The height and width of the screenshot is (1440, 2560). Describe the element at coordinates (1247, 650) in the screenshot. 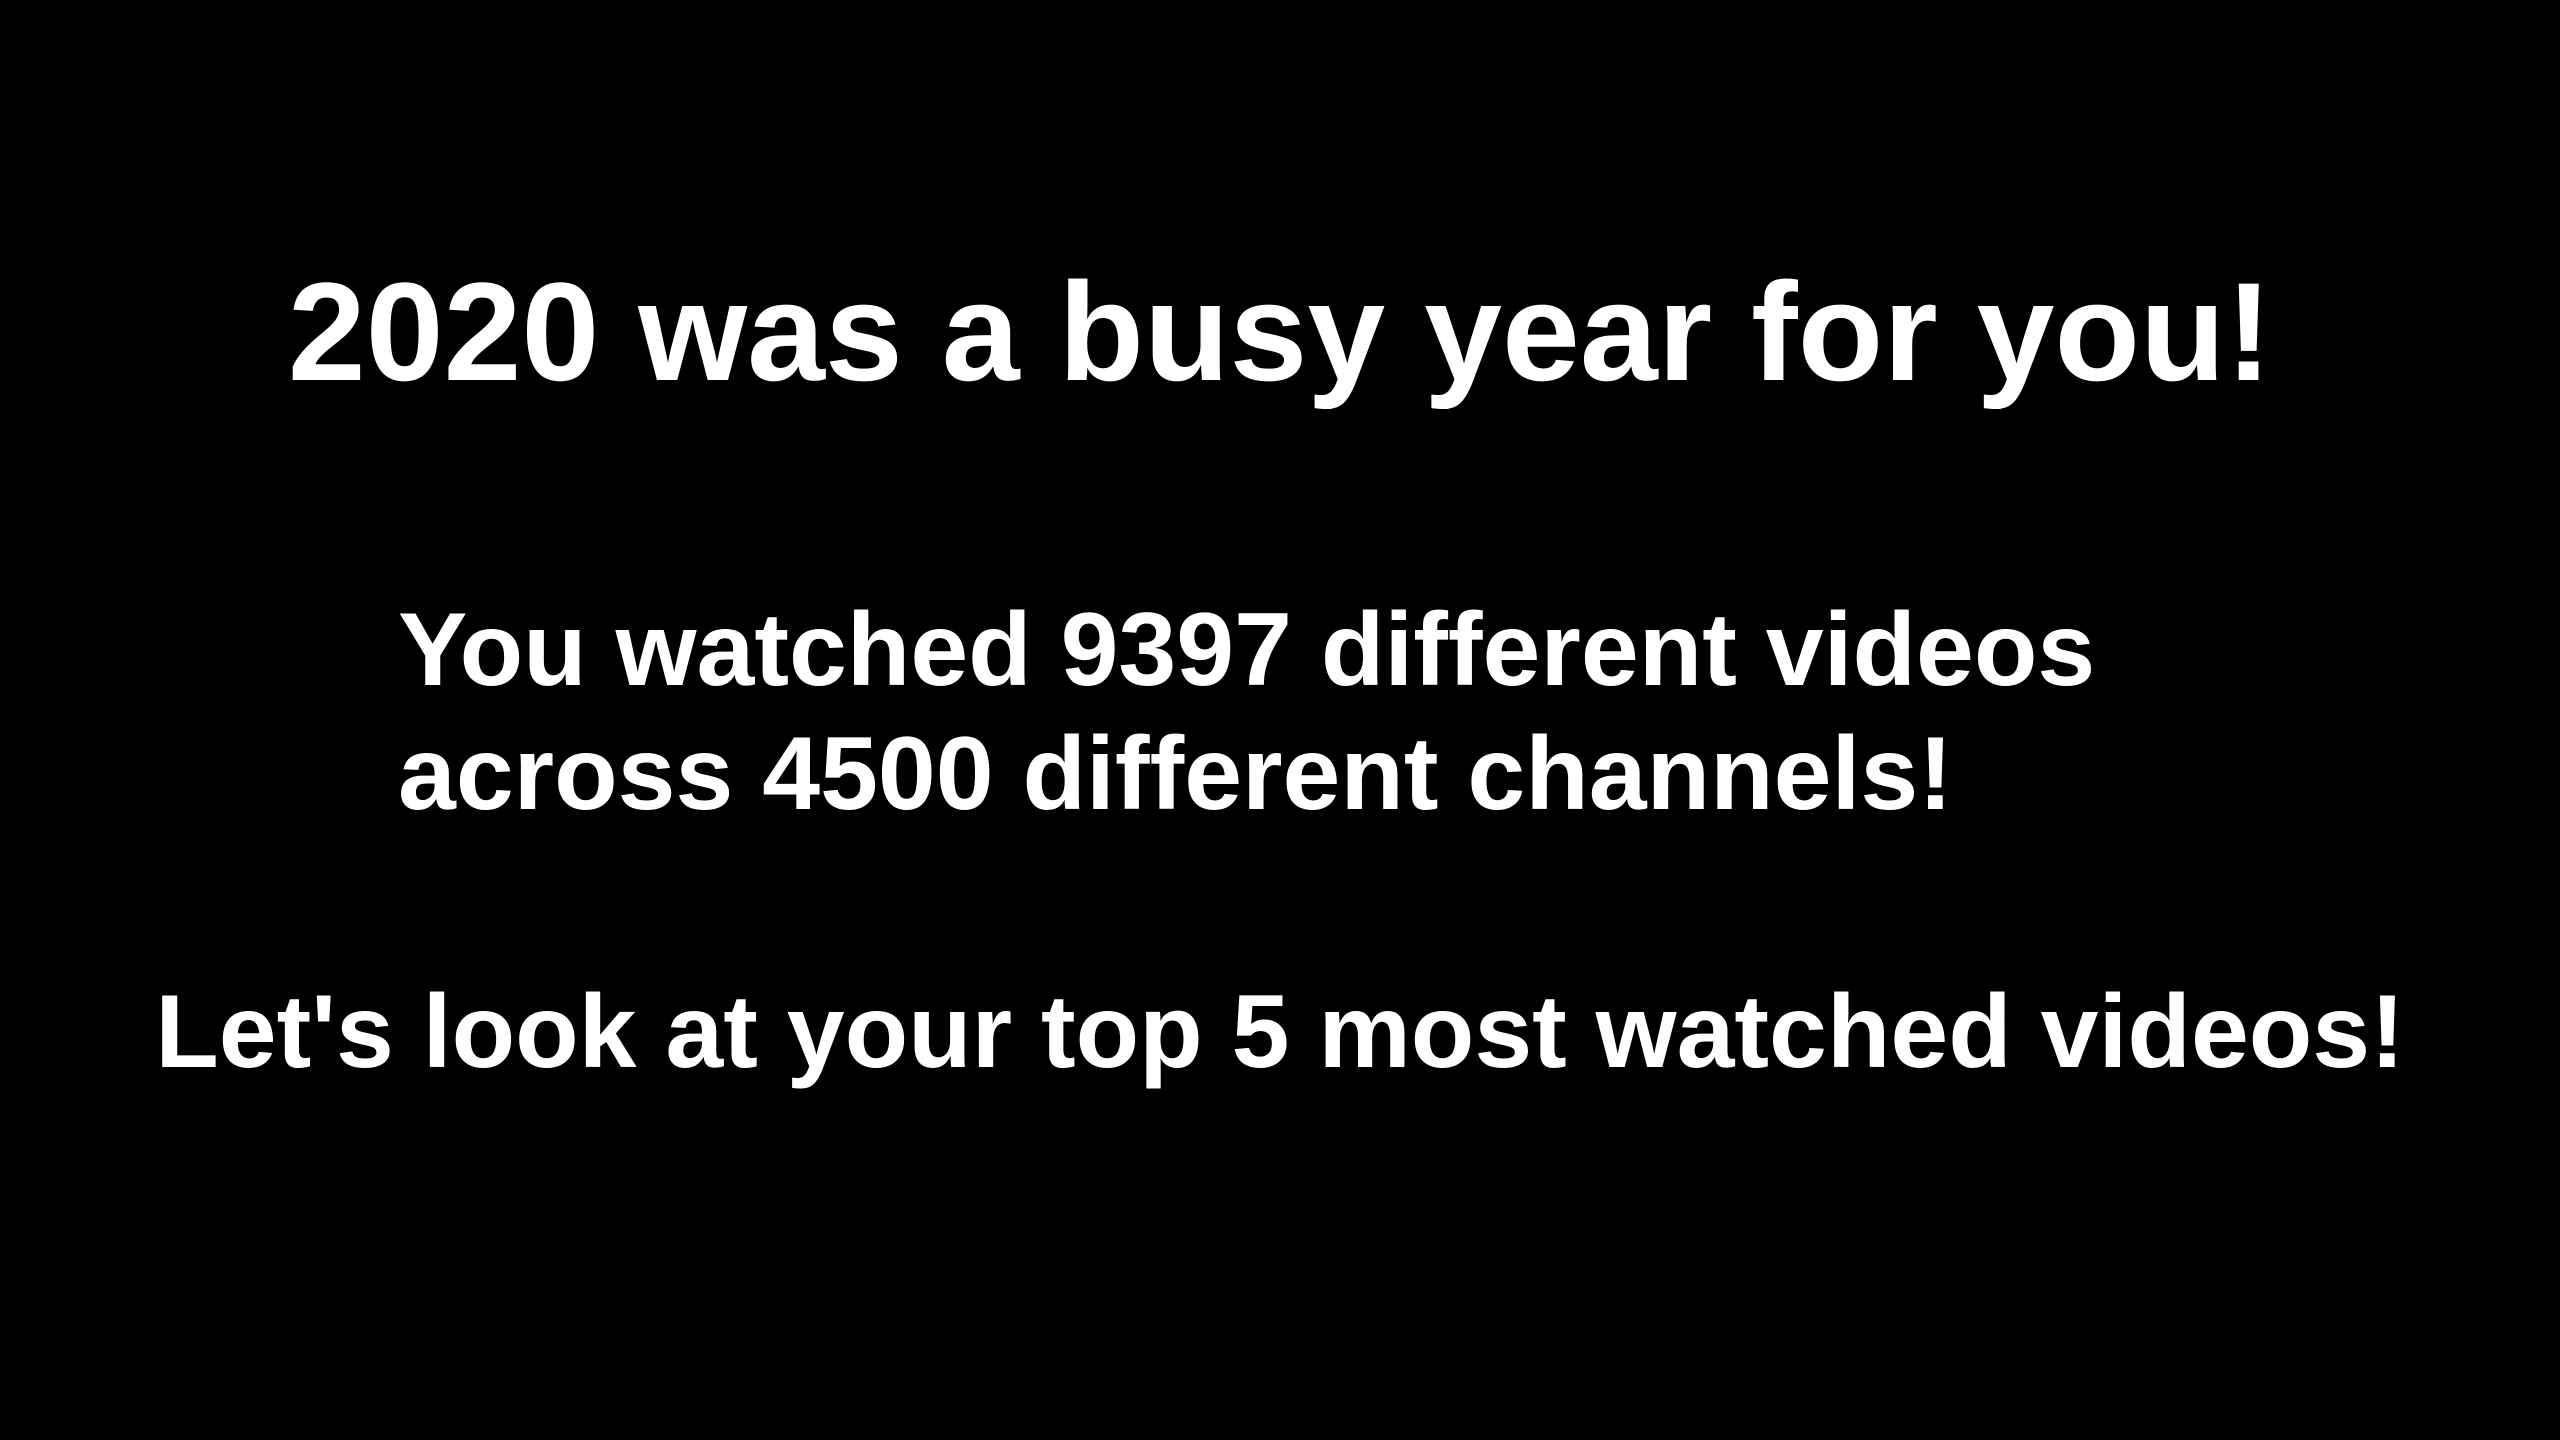

I see `videos-watched-text: You watched 9397 different videos` at that location.